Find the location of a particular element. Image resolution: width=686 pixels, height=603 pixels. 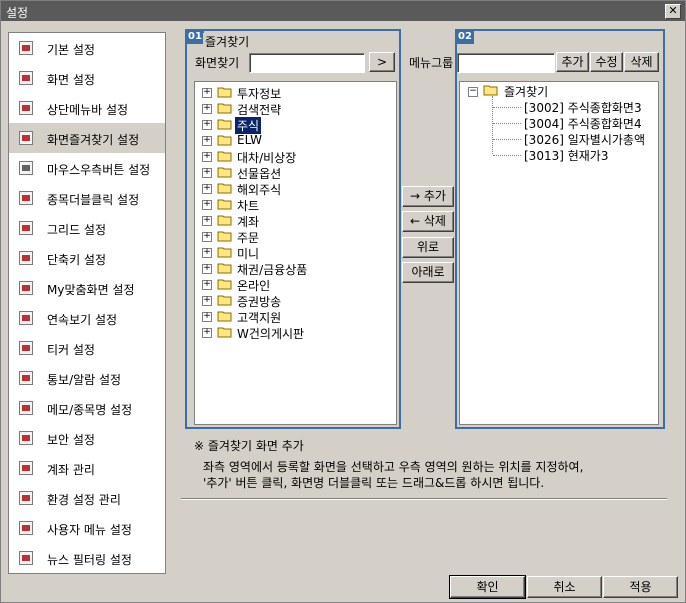

tree-node-label: 투자정보 is located at coordinates (259, 93).